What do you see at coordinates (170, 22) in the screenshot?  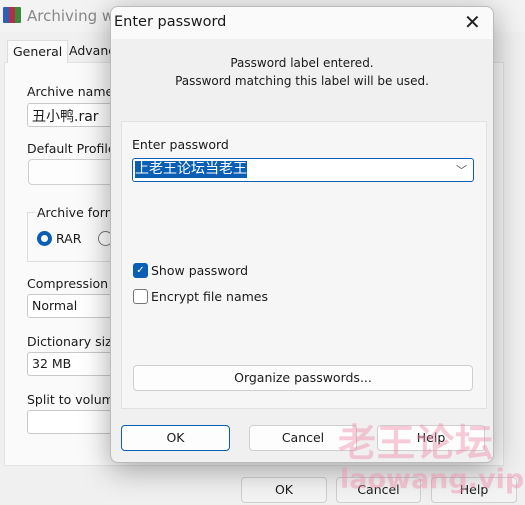 I see `dialog-title: Enter password` at bounding box center [170, 22].